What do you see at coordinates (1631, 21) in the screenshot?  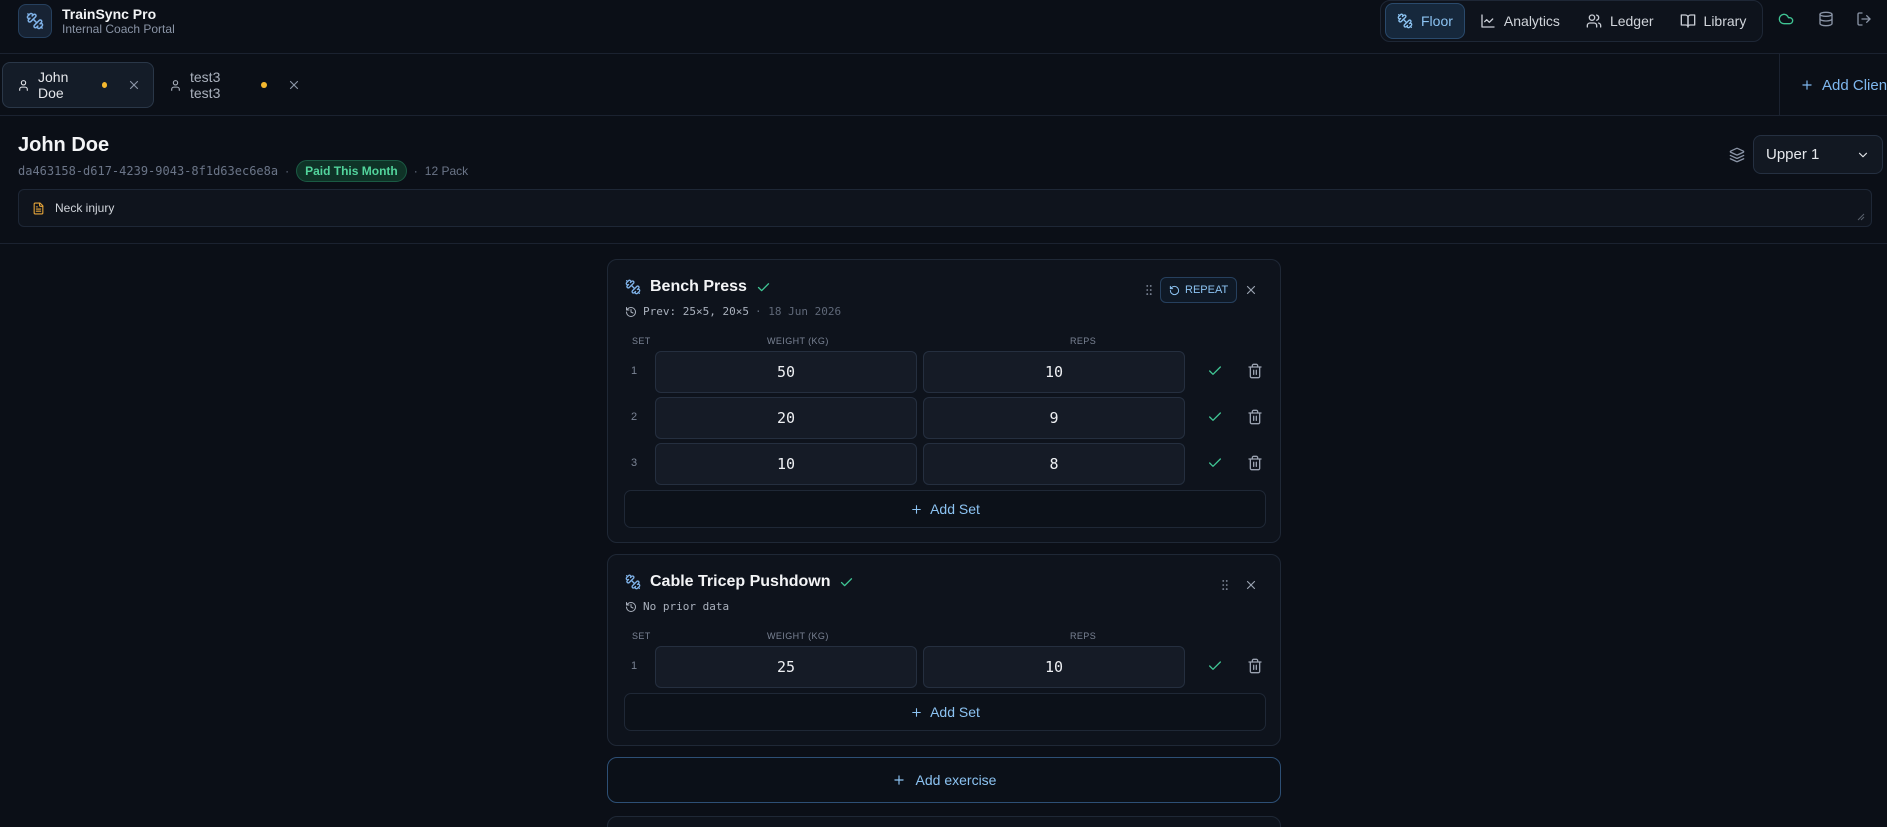 I see `nav-ledger-label: Ledger` at bounding box center [1631, 21].